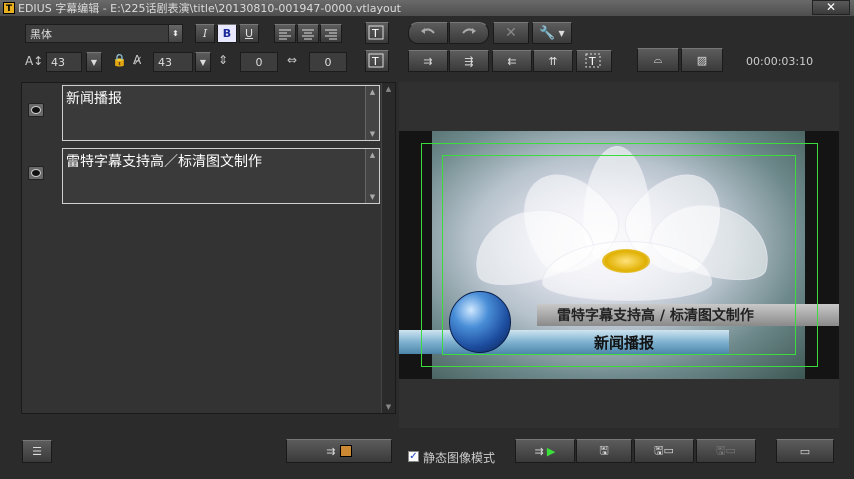  I want to click on still-mode-label: 静态图像模式, so click(459, 458).